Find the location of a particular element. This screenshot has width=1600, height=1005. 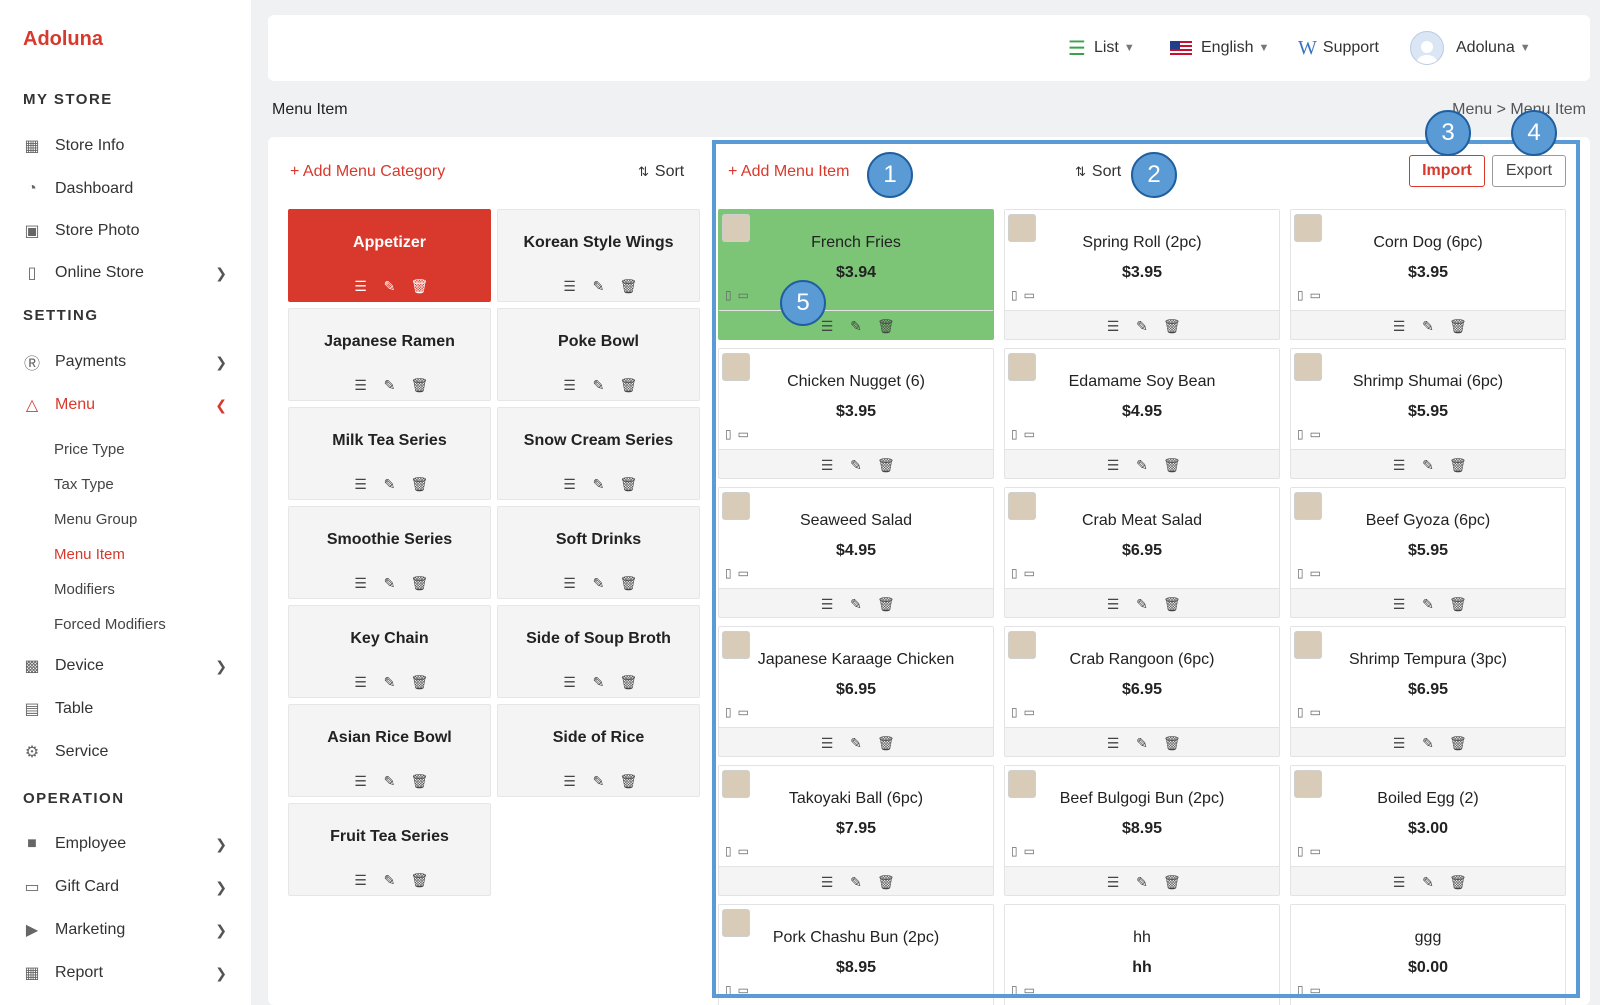

category-card: Side of Rice ☰ ✎ 🗑 is located at coordinates (598, 750).